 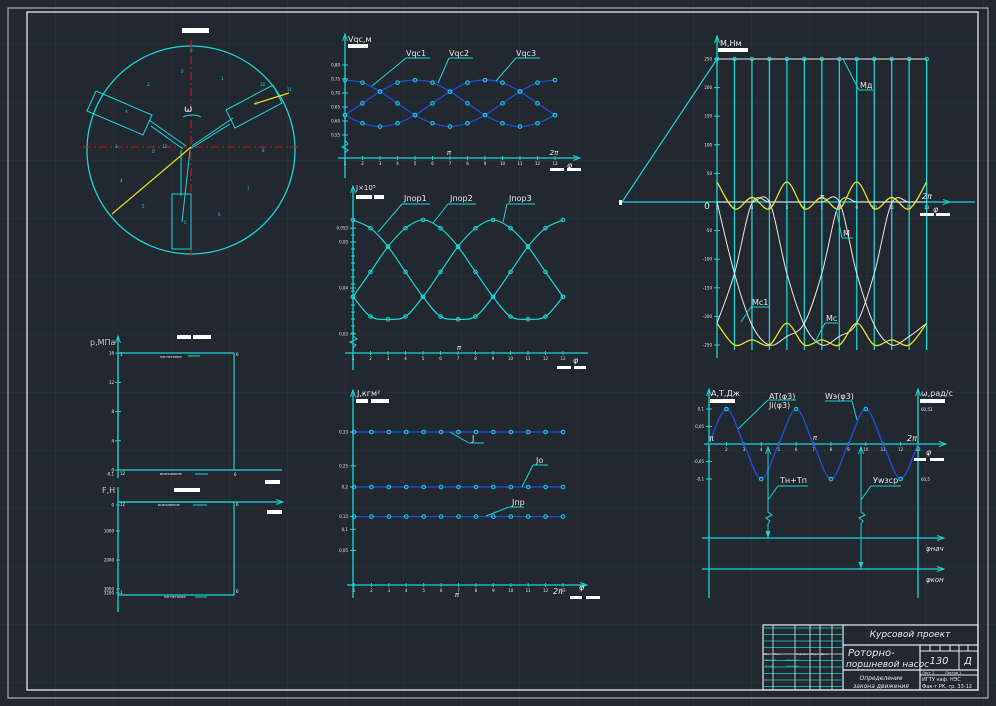 What do you see at coordinates (195, 30) in the screenshot?
I see `mechanism-title-box` at bounding box center [195, 30].